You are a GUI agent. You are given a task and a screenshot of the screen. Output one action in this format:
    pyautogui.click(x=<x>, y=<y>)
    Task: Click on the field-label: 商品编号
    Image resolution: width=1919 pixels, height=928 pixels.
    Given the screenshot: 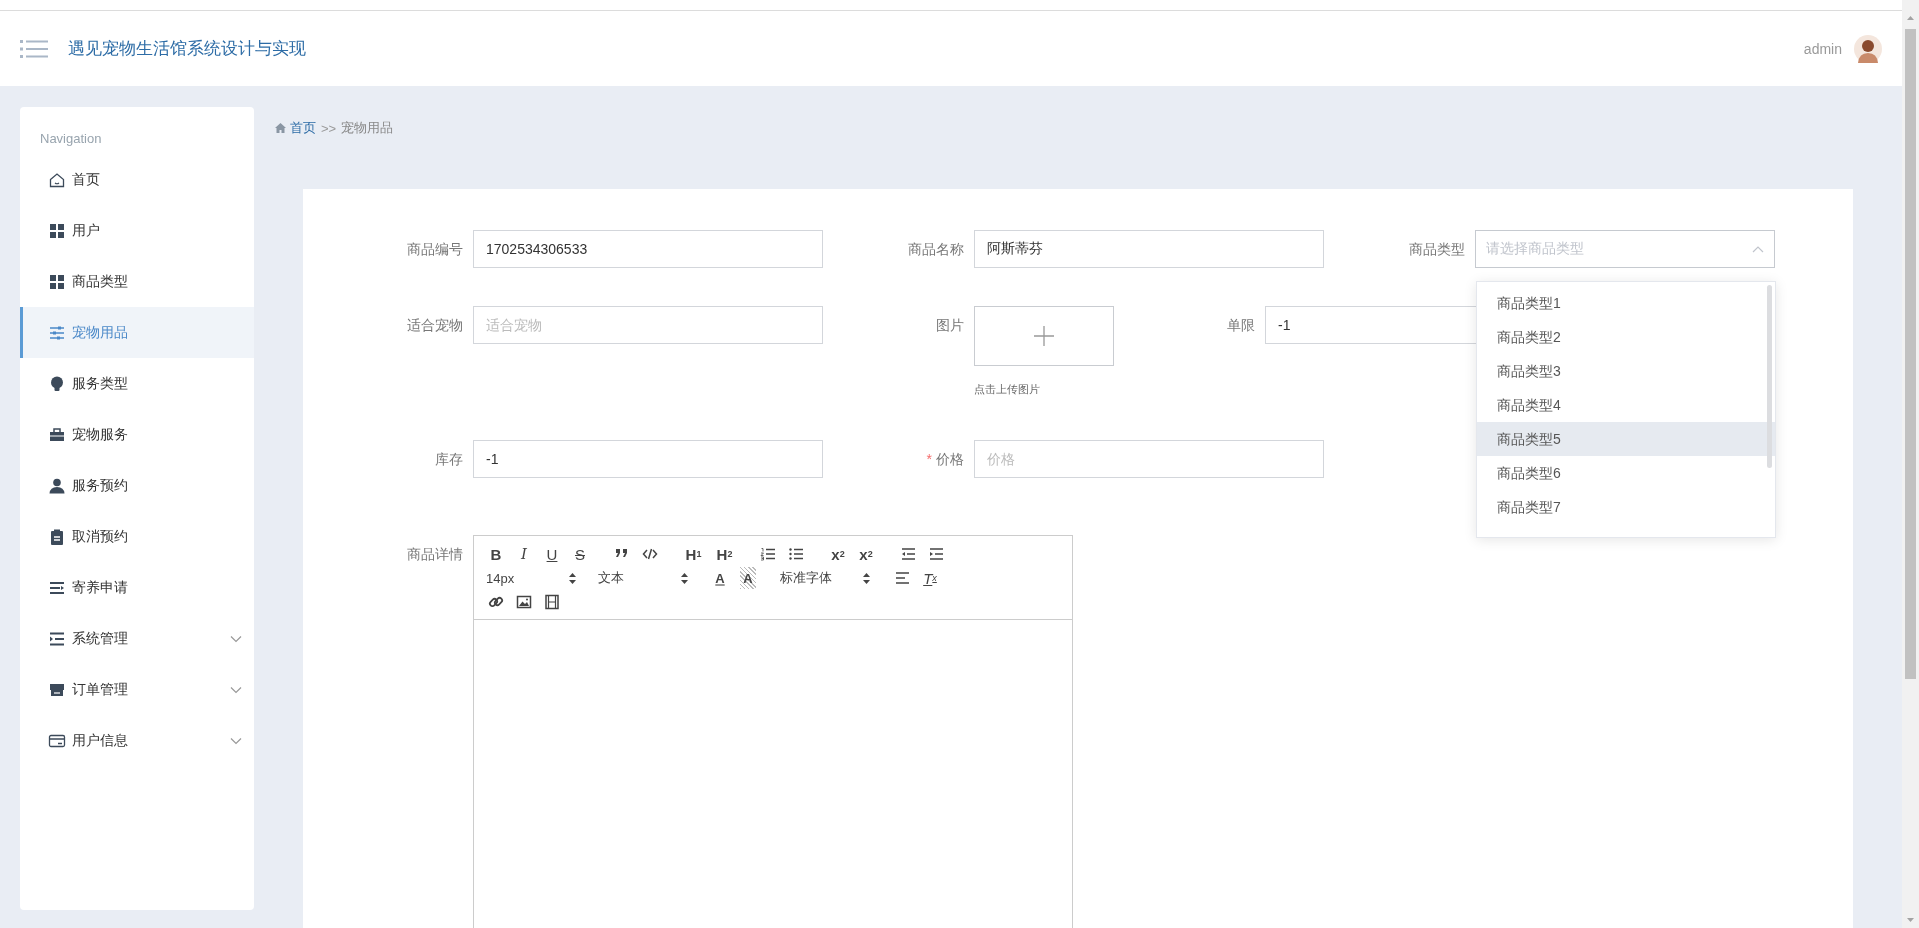 What is the action you would take?
    pyautogui.click(x=435, y=249)
    